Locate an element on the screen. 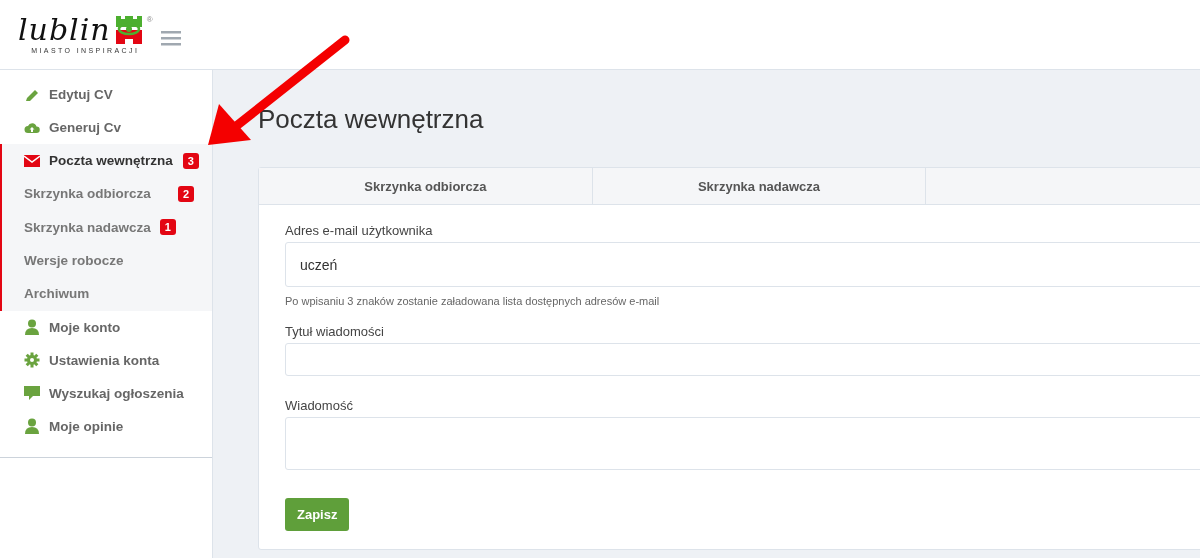 The image size is (1200, 558). sidebar-subitem: Wersje robocze is located at coordinates (106, 260).